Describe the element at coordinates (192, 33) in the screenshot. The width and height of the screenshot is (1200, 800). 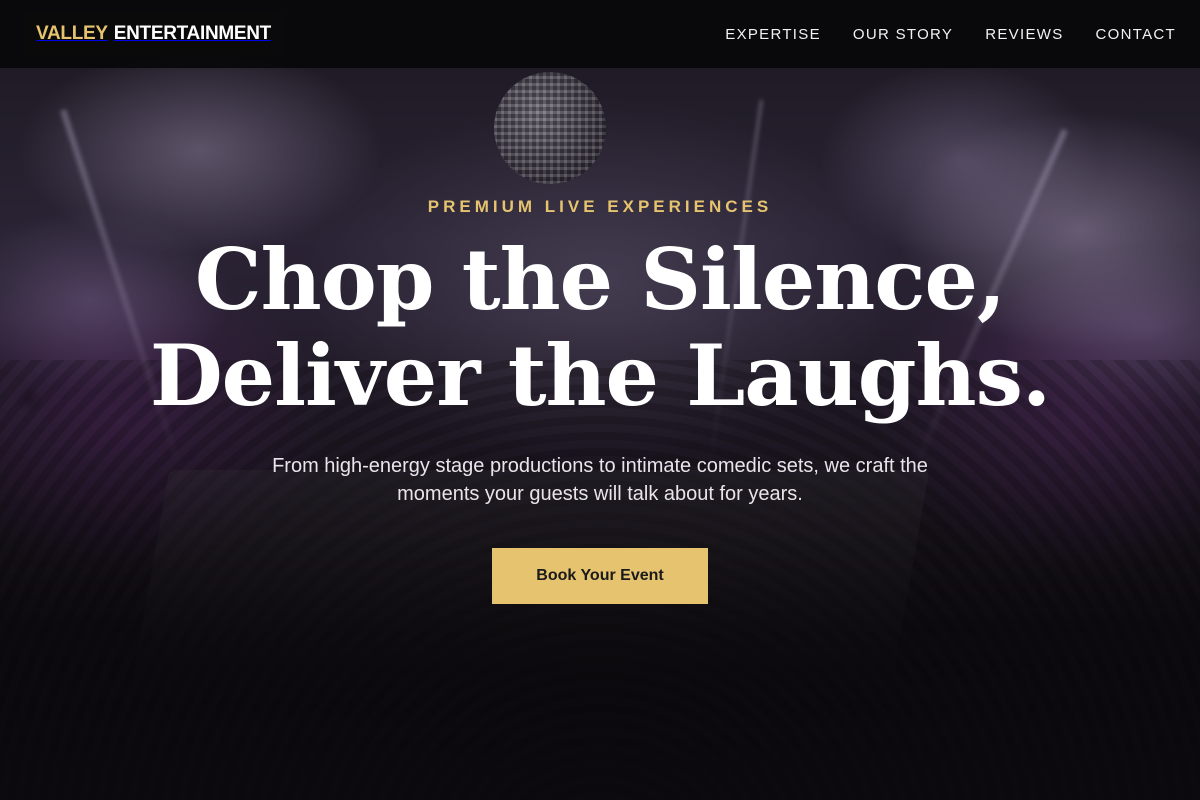
I see `brand-logo-main: ENTERTAINMENT` at that location.